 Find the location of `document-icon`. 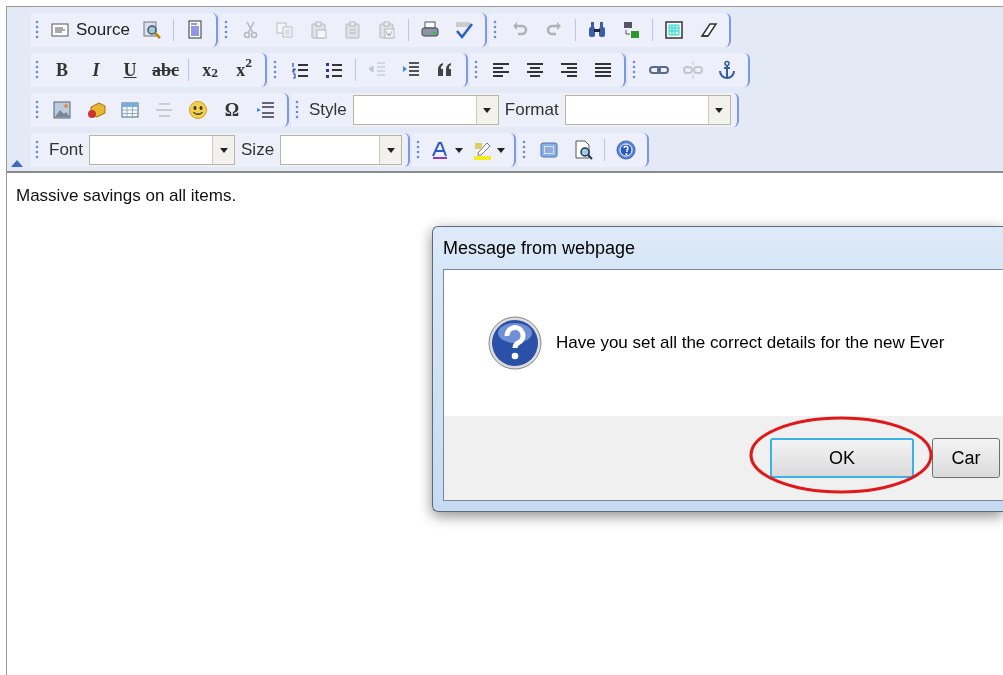

document-icon is located at coordinates (60, 30).